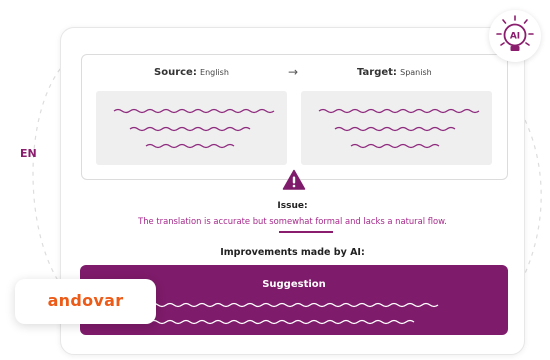  I want to click on brand-logo: andovar, so click(85, 300).